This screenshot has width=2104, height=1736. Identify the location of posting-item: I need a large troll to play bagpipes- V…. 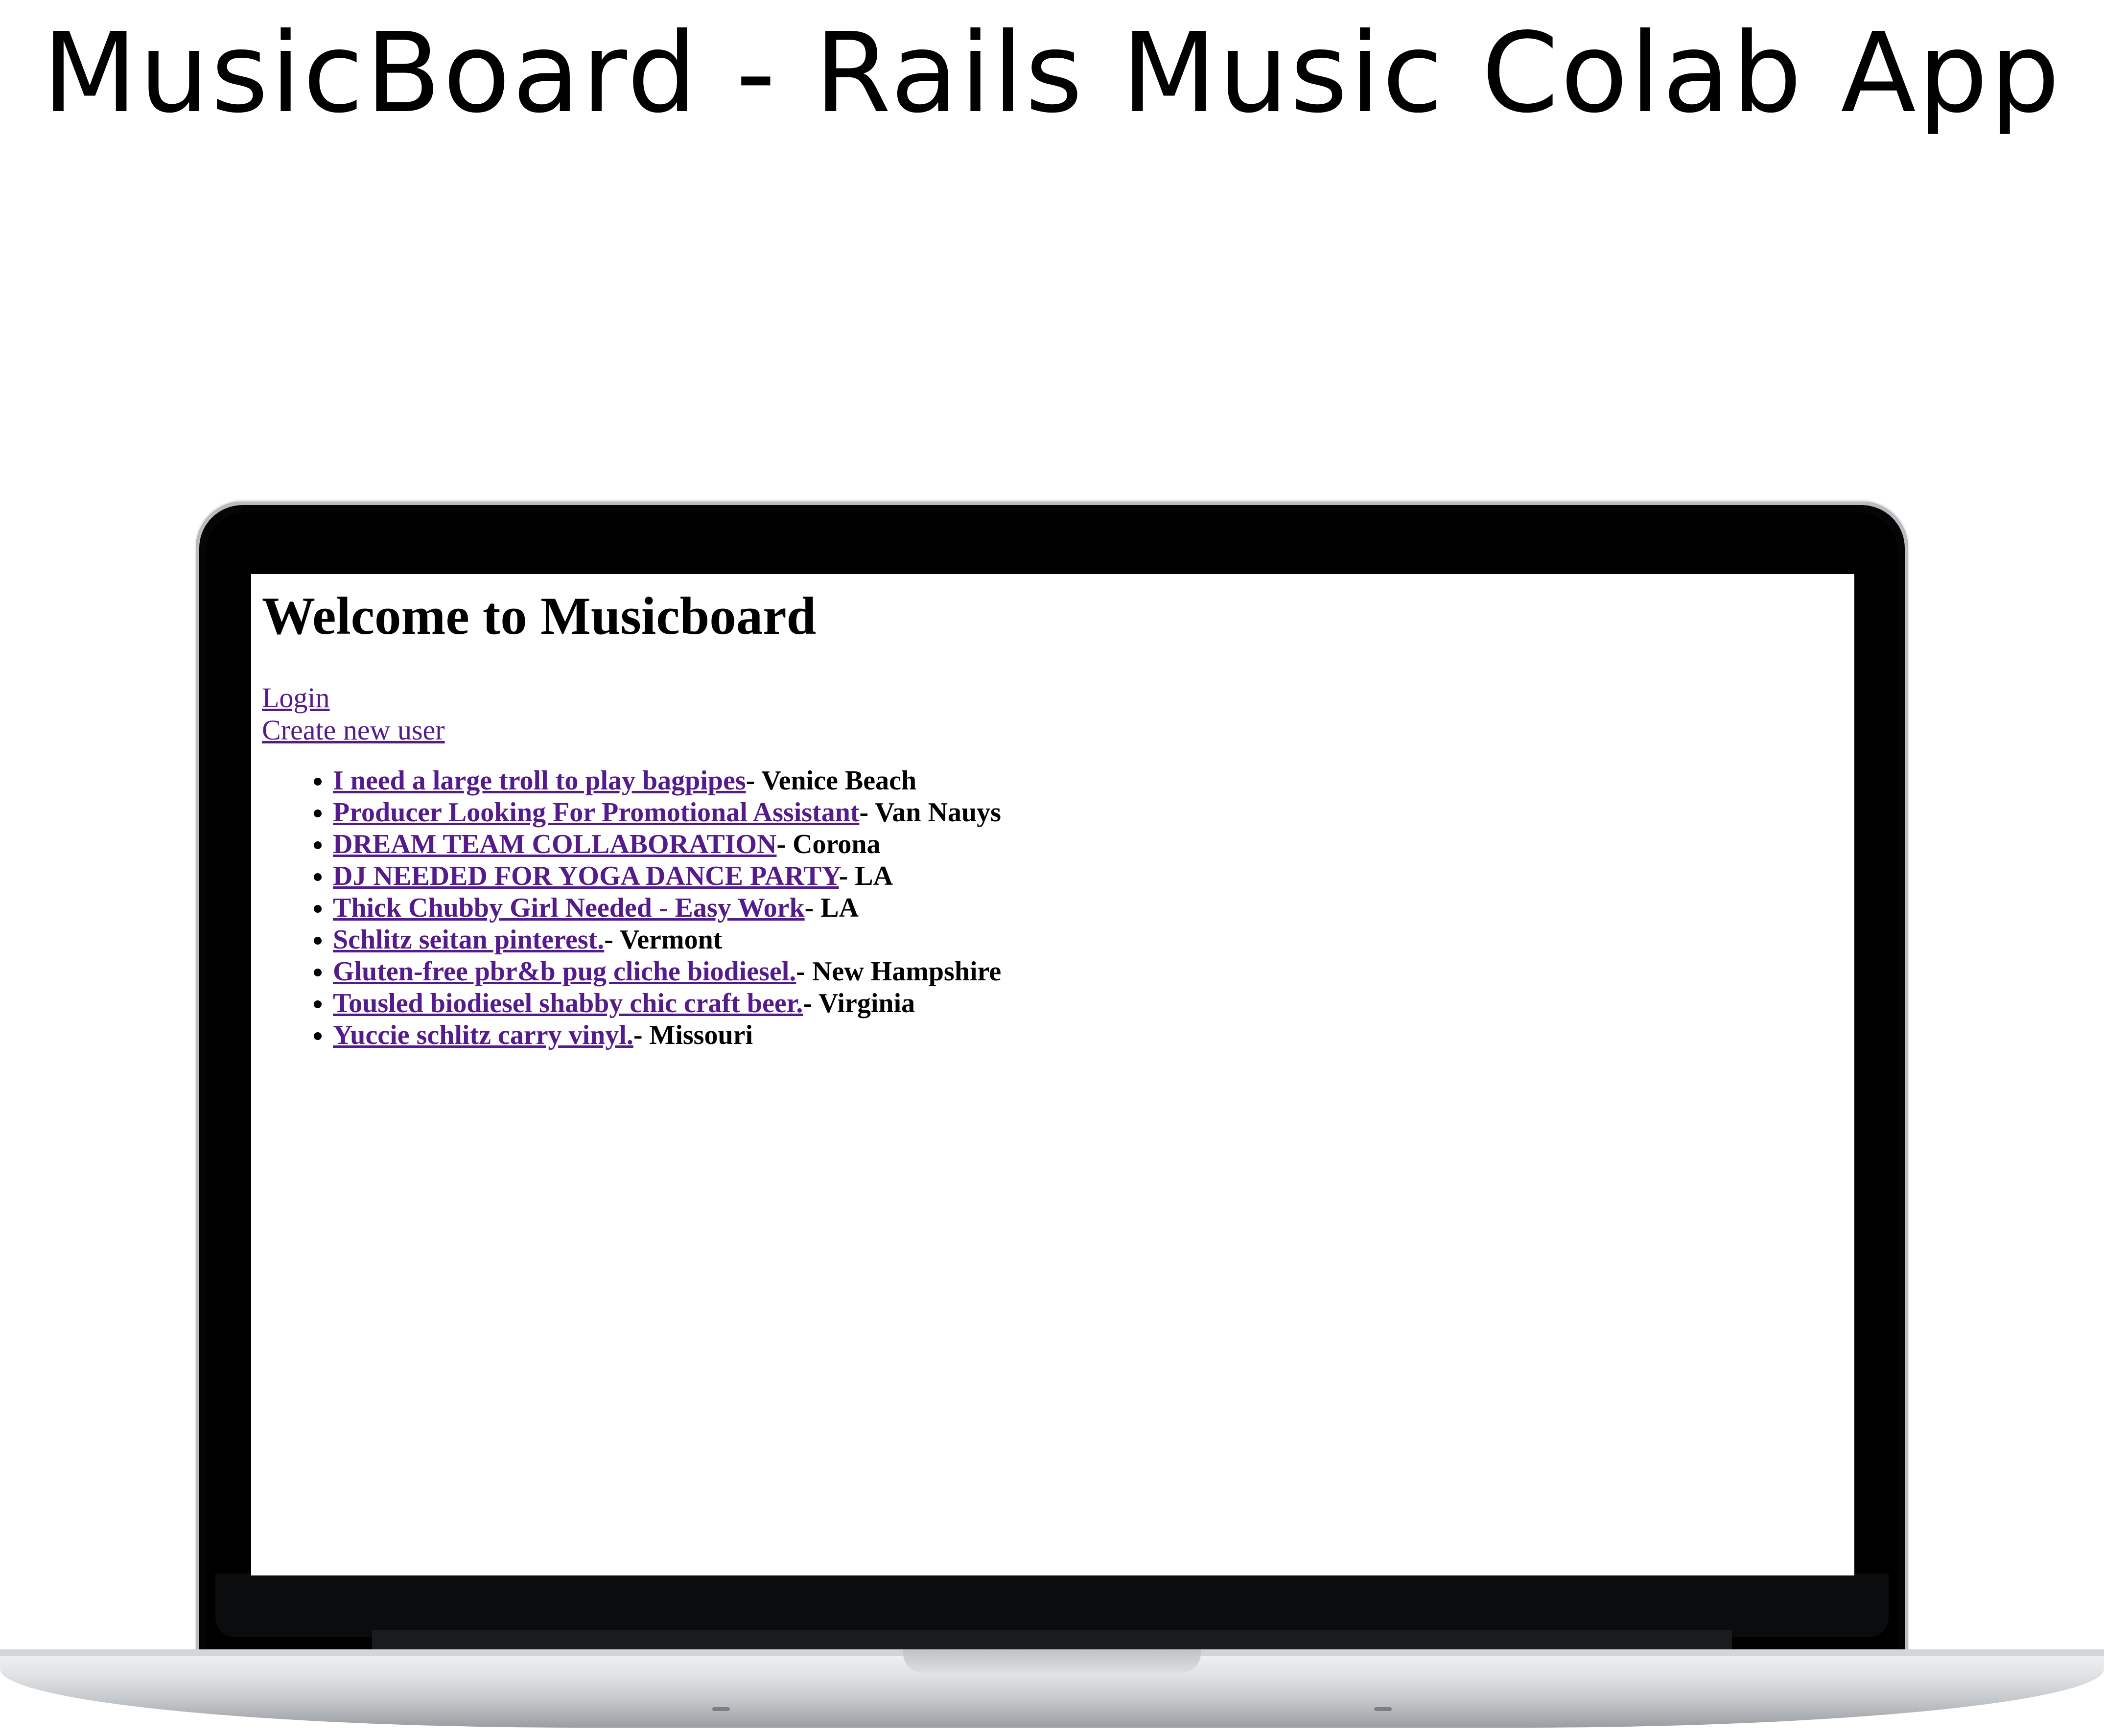
(1088, 781).